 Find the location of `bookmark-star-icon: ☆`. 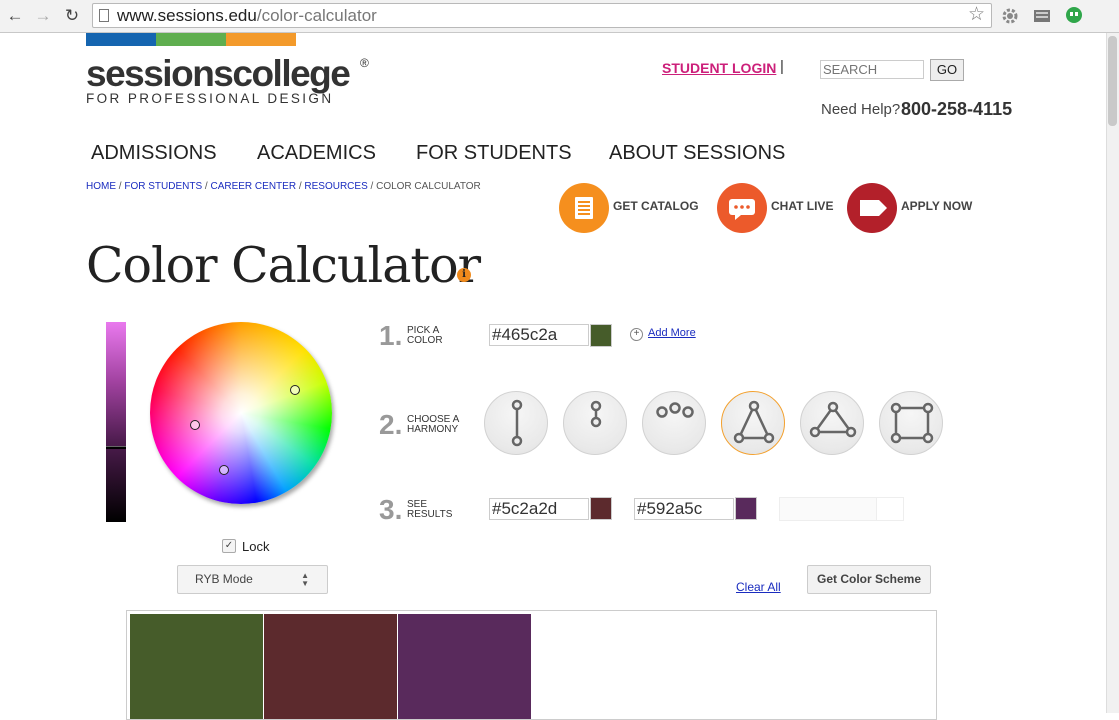

bookmark-star-icon: ☆ is located at coordinates (976, 15).